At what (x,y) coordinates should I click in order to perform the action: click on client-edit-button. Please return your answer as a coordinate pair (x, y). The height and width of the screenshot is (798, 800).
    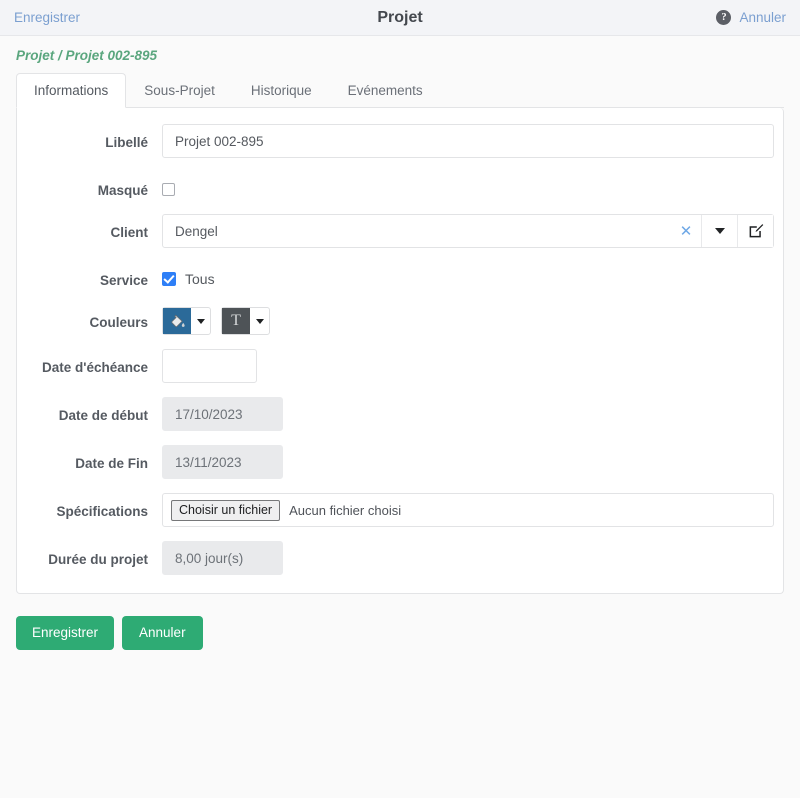
    Looking at the image, I should click on (755, 231).